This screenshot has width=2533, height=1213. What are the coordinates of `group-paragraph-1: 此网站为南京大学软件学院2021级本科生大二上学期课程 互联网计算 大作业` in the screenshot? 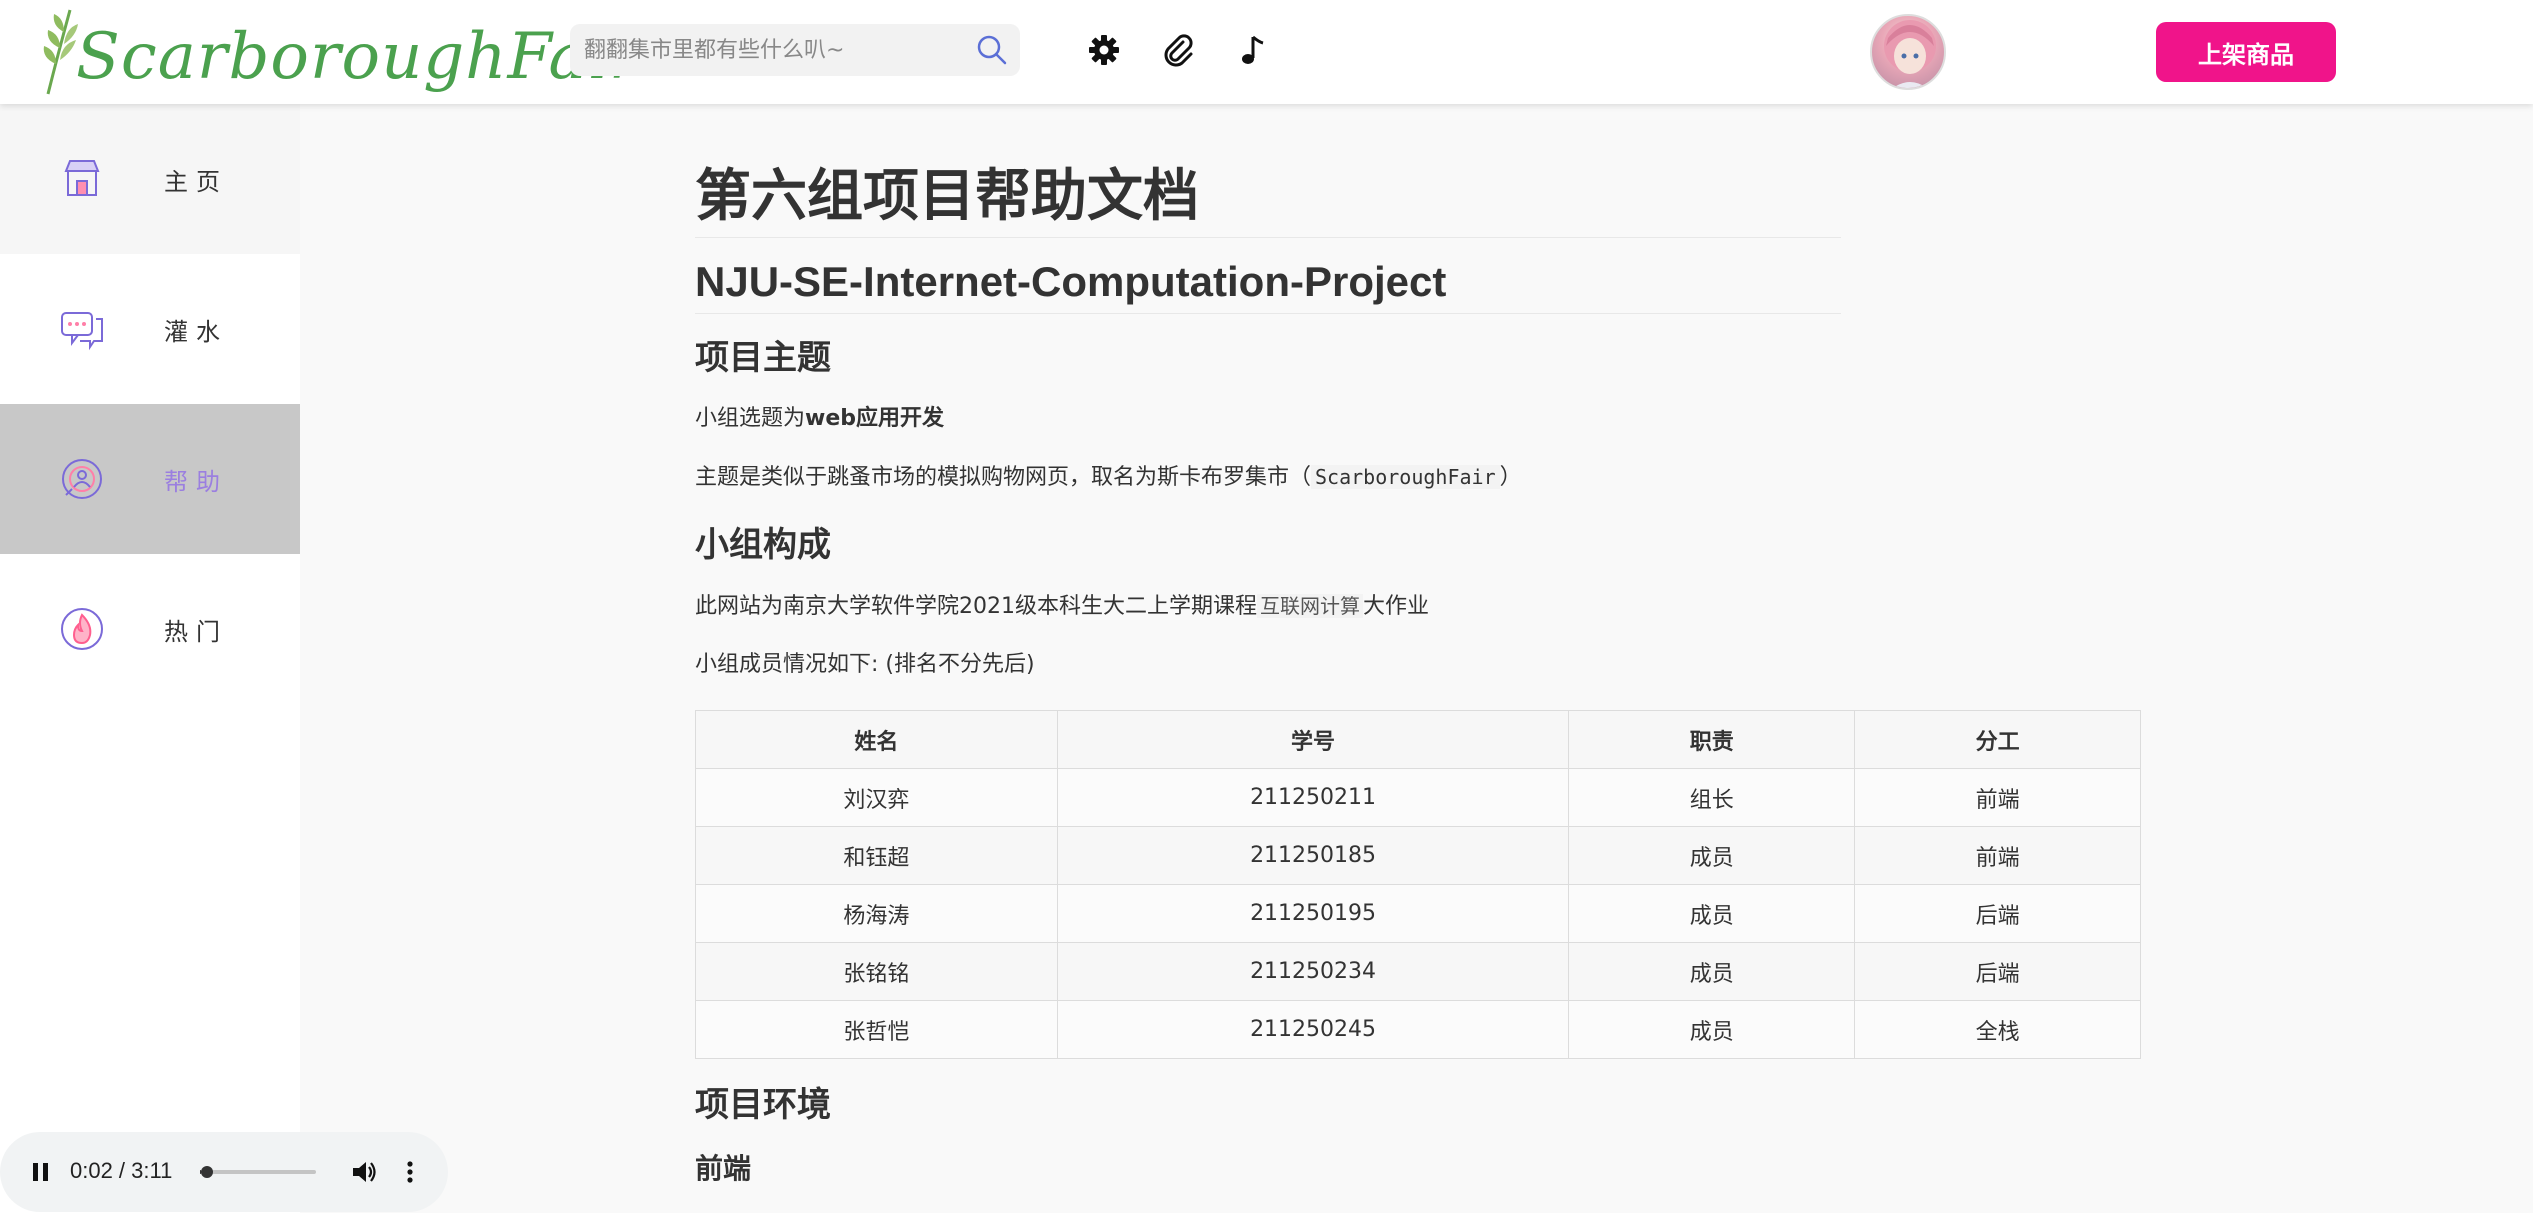 It's located at (1420, 606).